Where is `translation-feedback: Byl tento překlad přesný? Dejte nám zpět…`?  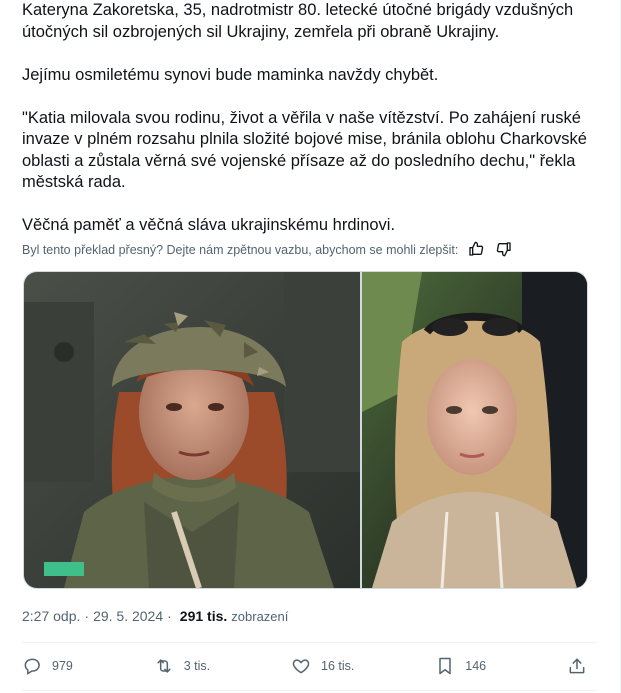 translation-feedback: Byl tento překlad přesný? Dejte nám zpět… is located at coordinates (309, 250).